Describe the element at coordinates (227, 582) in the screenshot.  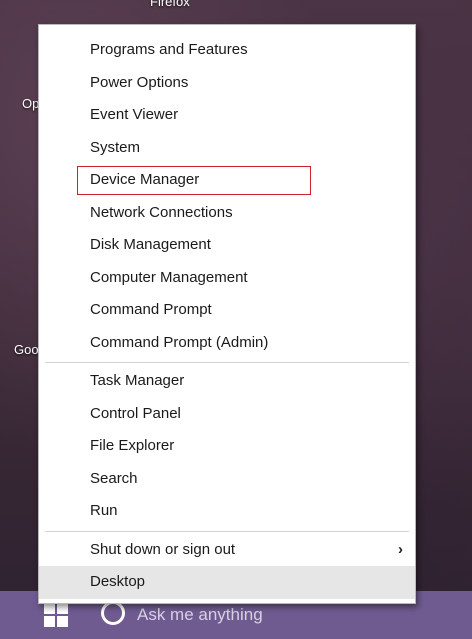
I see `menu-item-desktop: Desktop` at that location.